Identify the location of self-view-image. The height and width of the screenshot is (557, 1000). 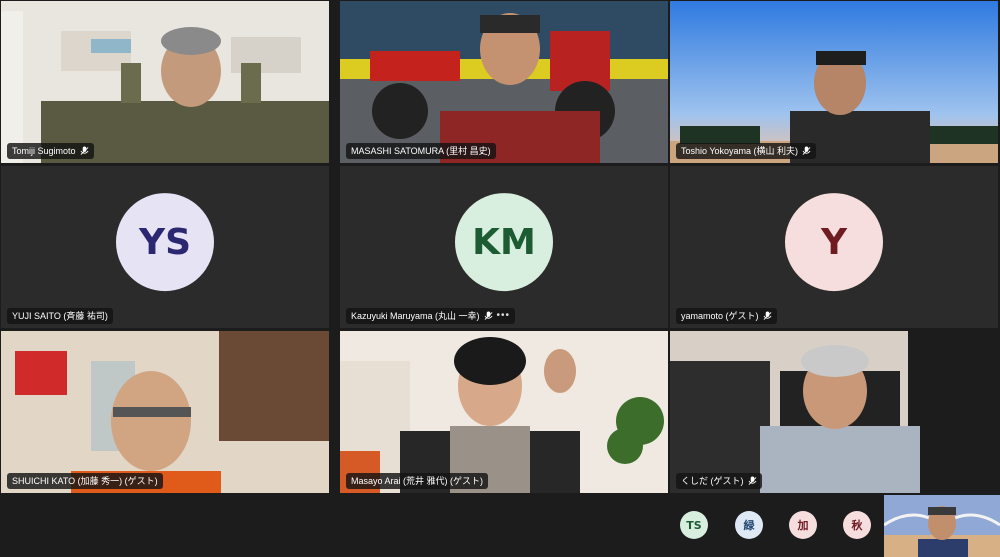
(942, 526).